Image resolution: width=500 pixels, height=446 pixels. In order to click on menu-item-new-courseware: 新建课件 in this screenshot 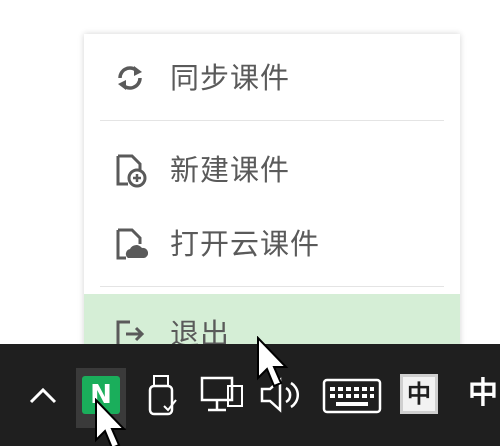, I will do `click(272, 168)`.